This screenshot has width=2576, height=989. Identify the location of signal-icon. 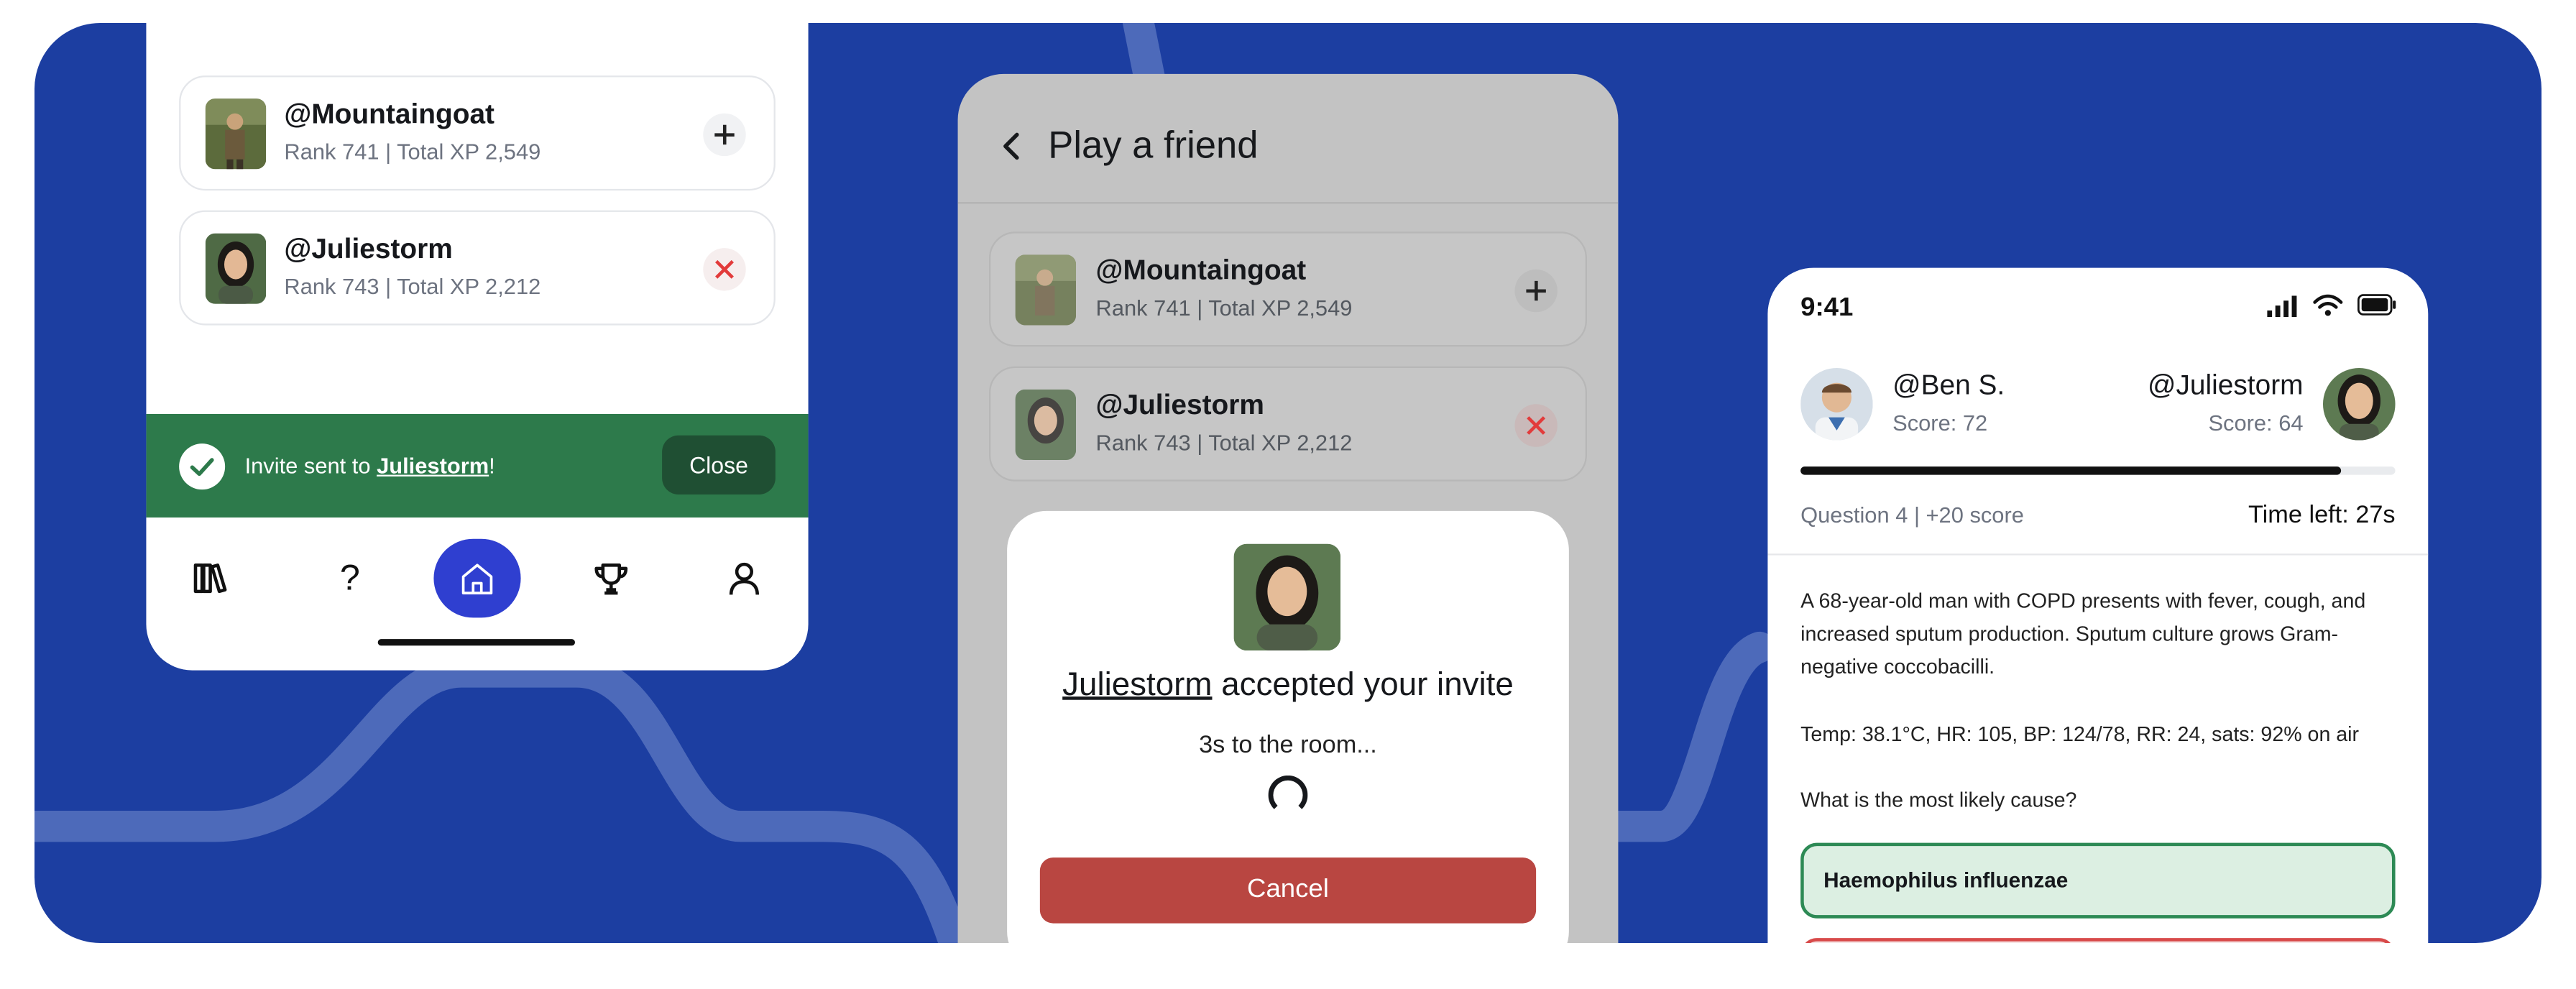
(2282, 306).